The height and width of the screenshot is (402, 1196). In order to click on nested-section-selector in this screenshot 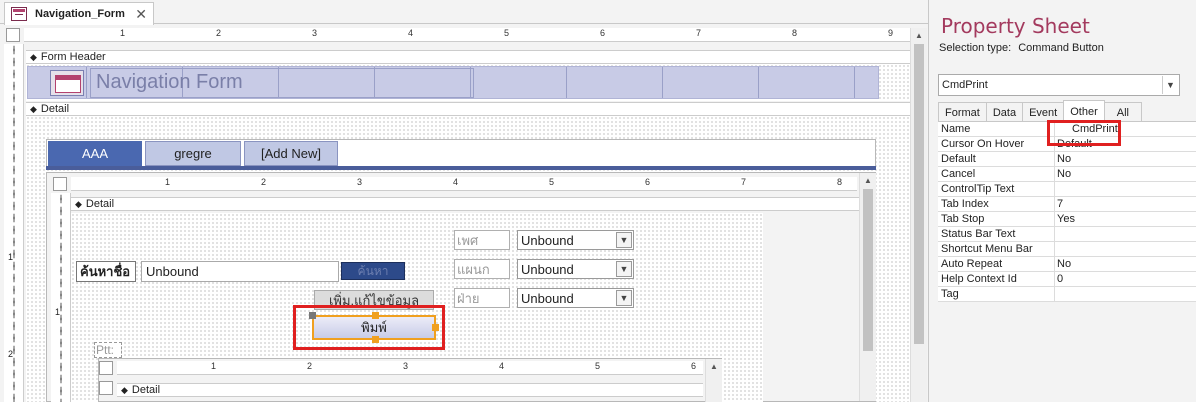, I will do `click(106, 388)`.